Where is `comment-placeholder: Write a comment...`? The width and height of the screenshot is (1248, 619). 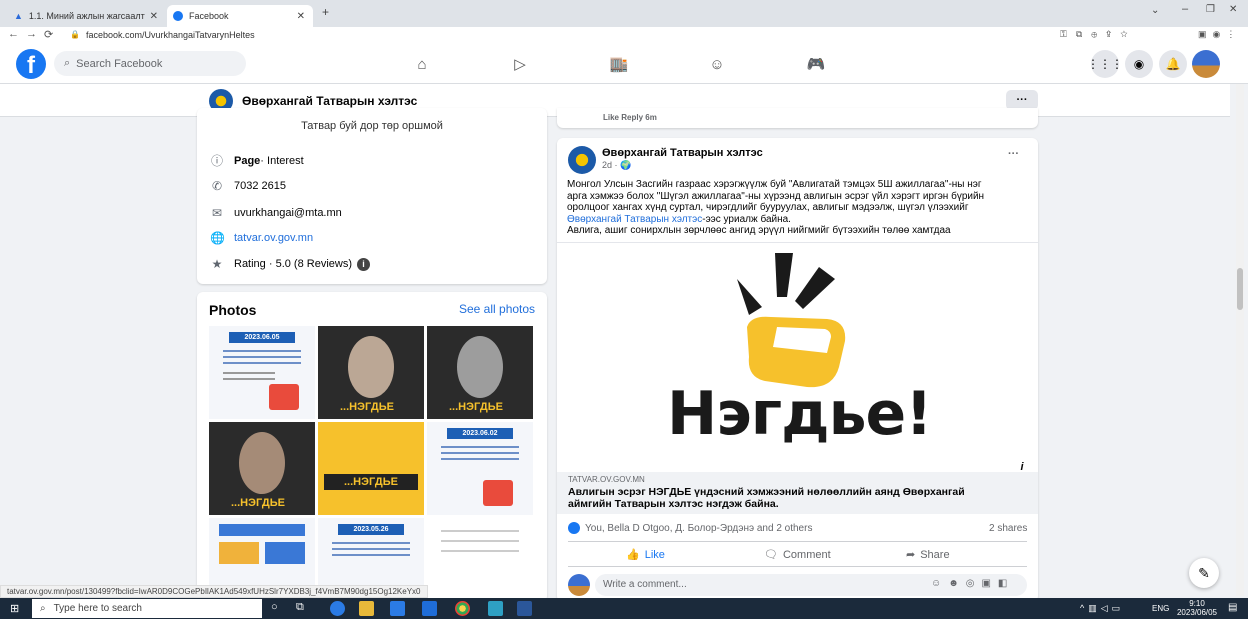
comment-placeholder: Write a comment... is located at coordinates (645, 584).